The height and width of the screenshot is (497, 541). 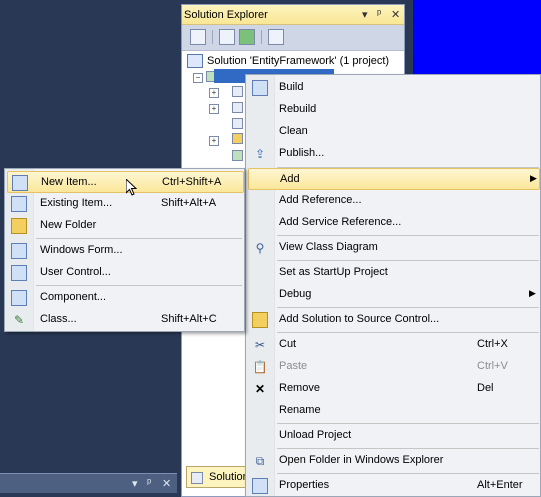 I want to click on properties-toolbar-icon, so click(x=198, y=37).